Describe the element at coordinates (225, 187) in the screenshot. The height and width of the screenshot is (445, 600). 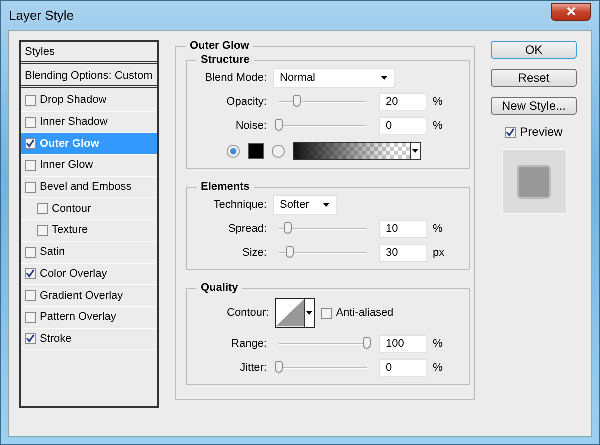
I see `group-title: Elements` at that location.